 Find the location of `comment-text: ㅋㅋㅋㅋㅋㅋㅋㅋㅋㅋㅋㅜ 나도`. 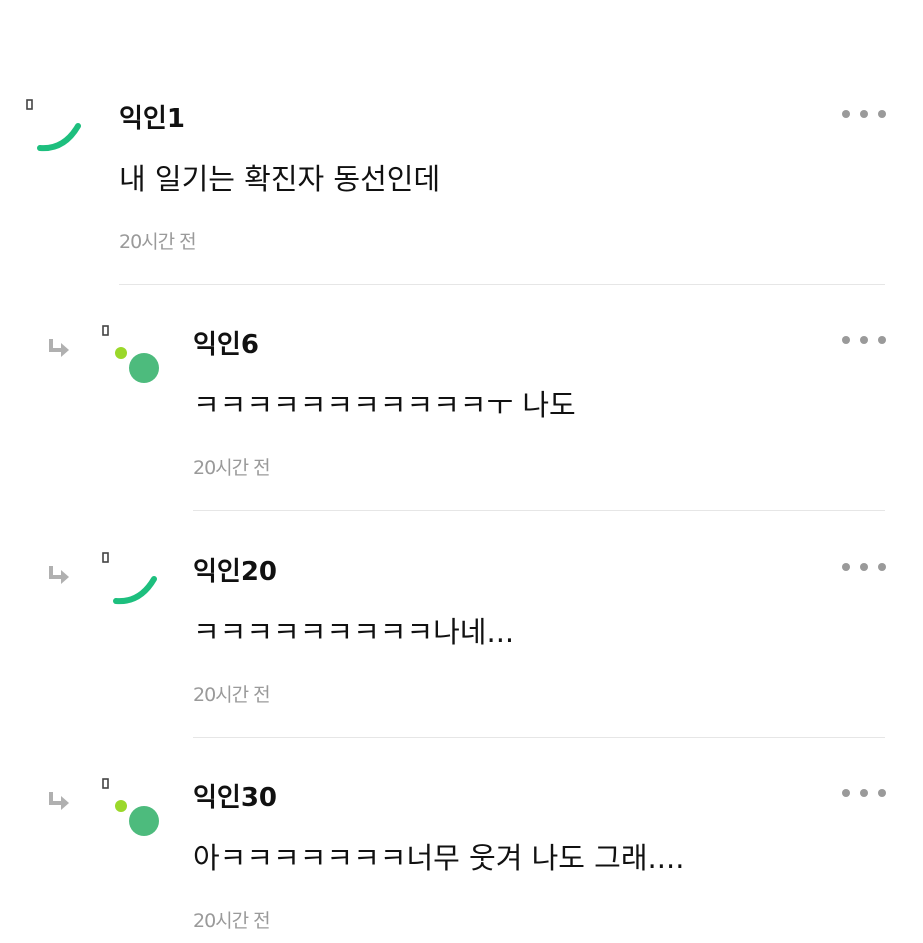

comment-text: ㅋㅋㅋㅋㅋㅋㅋㅋㅋㅋㅋㅜ 나도 is located at coordinates (384, 405).